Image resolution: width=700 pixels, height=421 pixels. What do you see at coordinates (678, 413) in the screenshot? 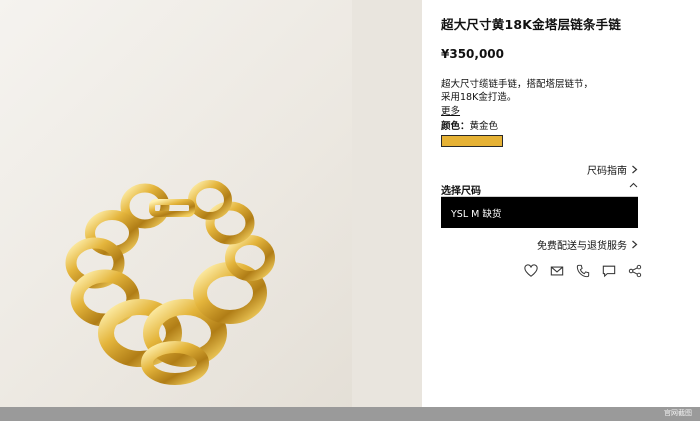
I see `watermark-text: 官网截图` at bounding box center [678, 413].